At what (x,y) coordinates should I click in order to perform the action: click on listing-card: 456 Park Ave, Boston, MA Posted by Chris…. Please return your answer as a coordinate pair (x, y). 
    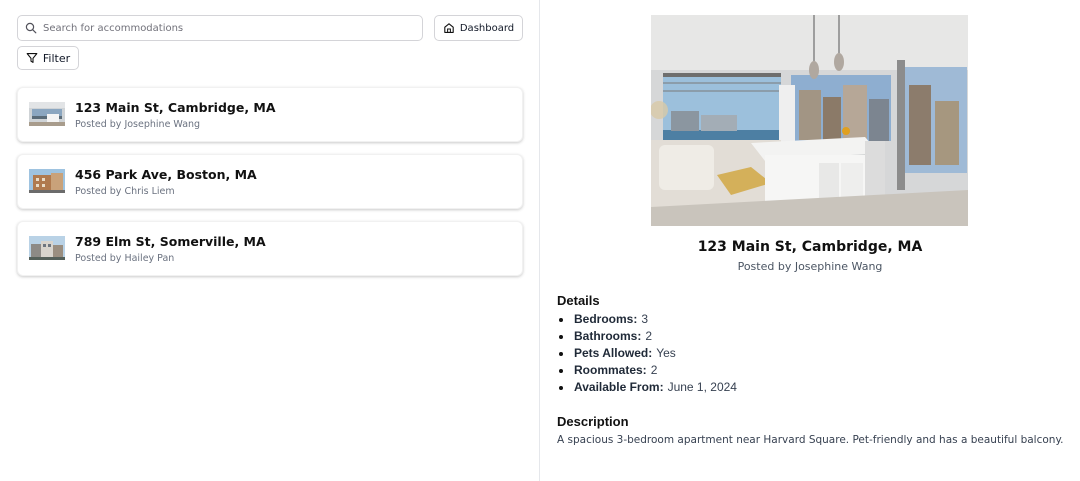
    Looking at the image, I should click on (270, 181).